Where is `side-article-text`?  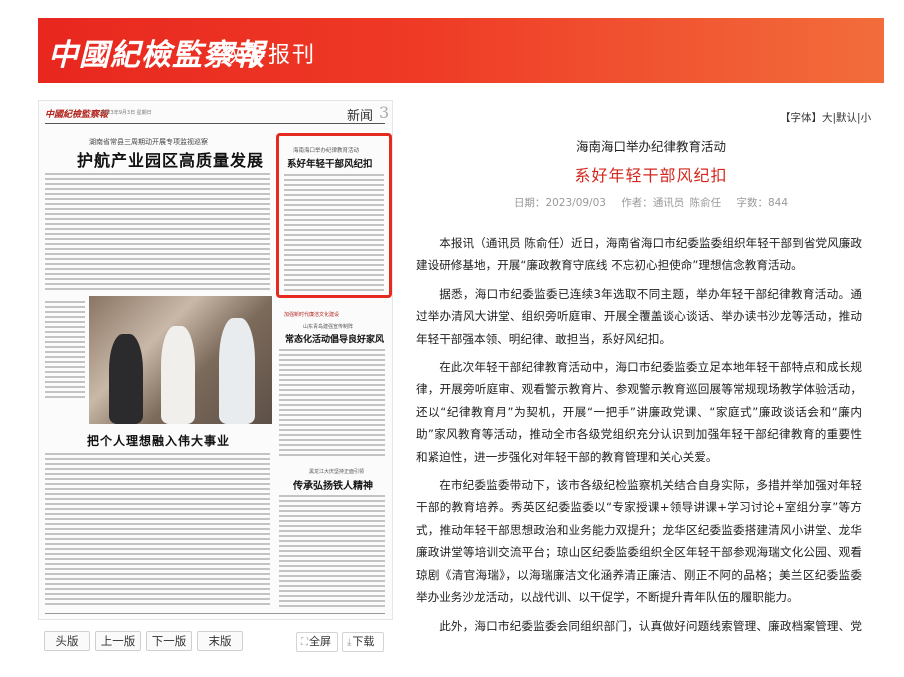
side-article-text is located at coordinates (332, 403).